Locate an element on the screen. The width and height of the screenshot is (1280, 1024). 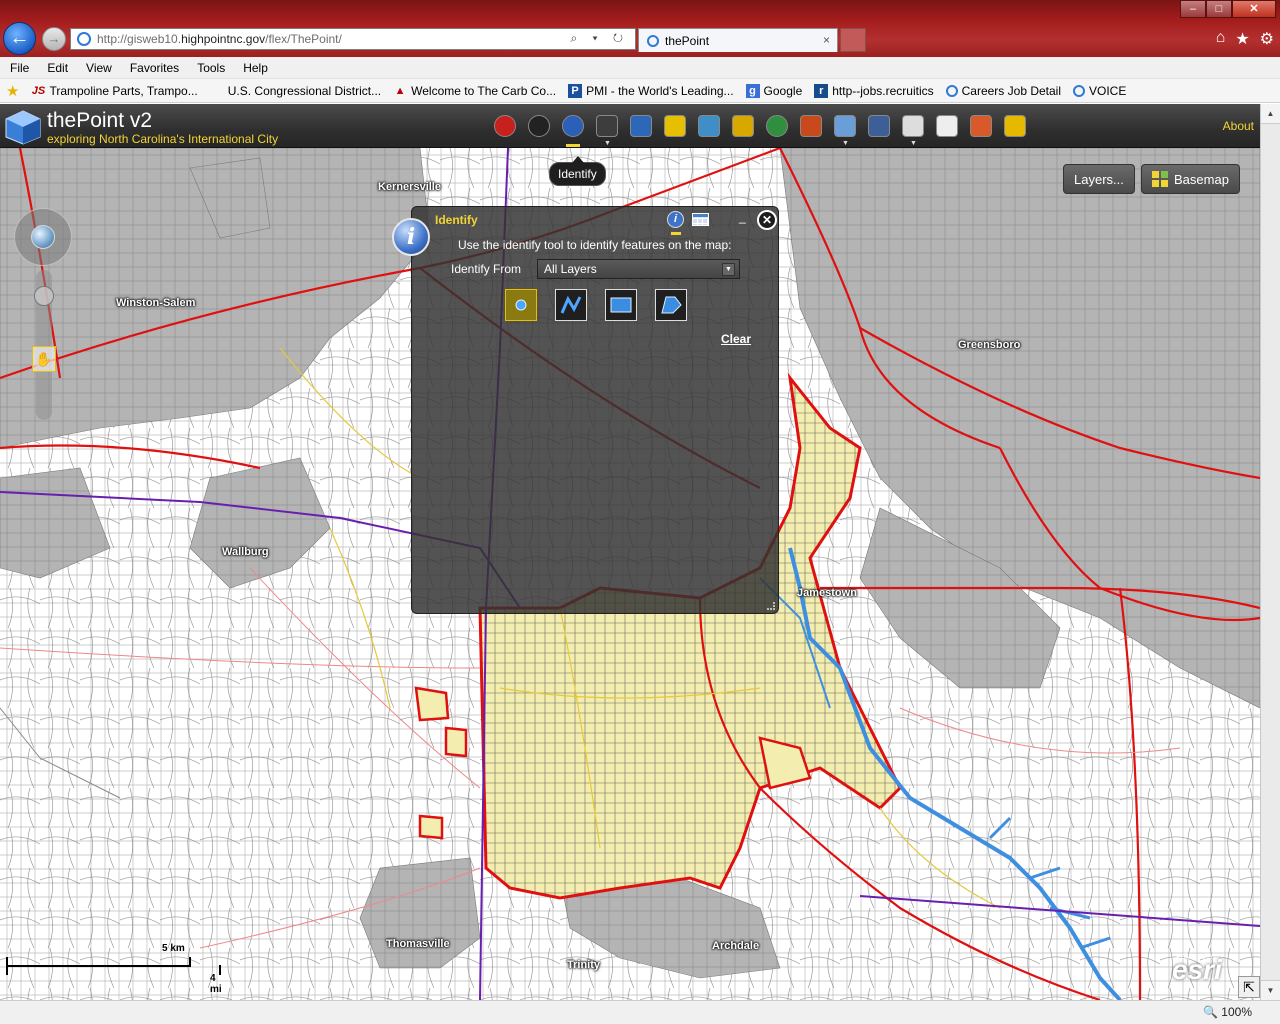
tool-identify-button is located at coordinates (573, 129).